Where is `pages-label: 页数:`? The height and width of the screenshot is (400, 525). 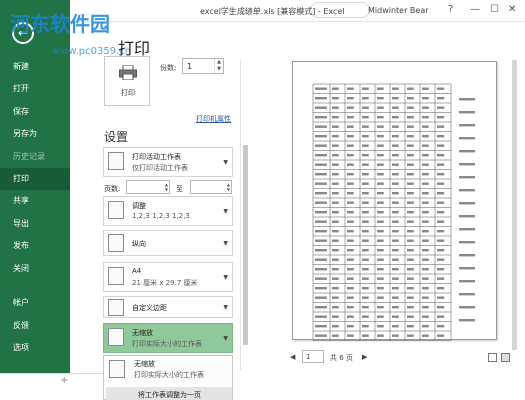 pages-label: 页数: is located at coordinates (112, 189).